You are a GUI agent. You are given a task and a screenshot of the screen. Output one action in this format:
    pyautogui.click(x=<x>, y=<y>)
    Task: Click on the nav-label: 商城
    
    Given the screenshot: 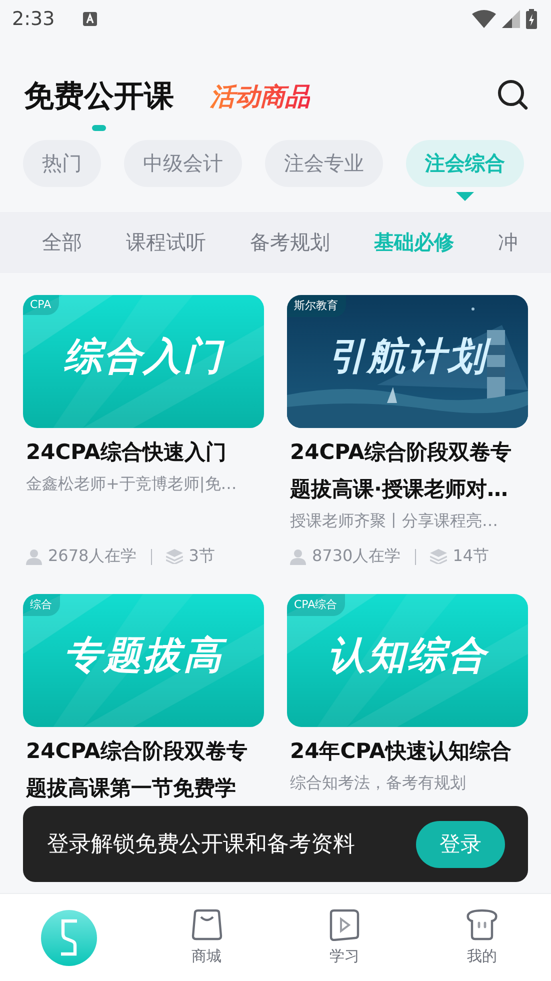 What is the action you would take?
    pyautogui.click(x=207, y=956)
    